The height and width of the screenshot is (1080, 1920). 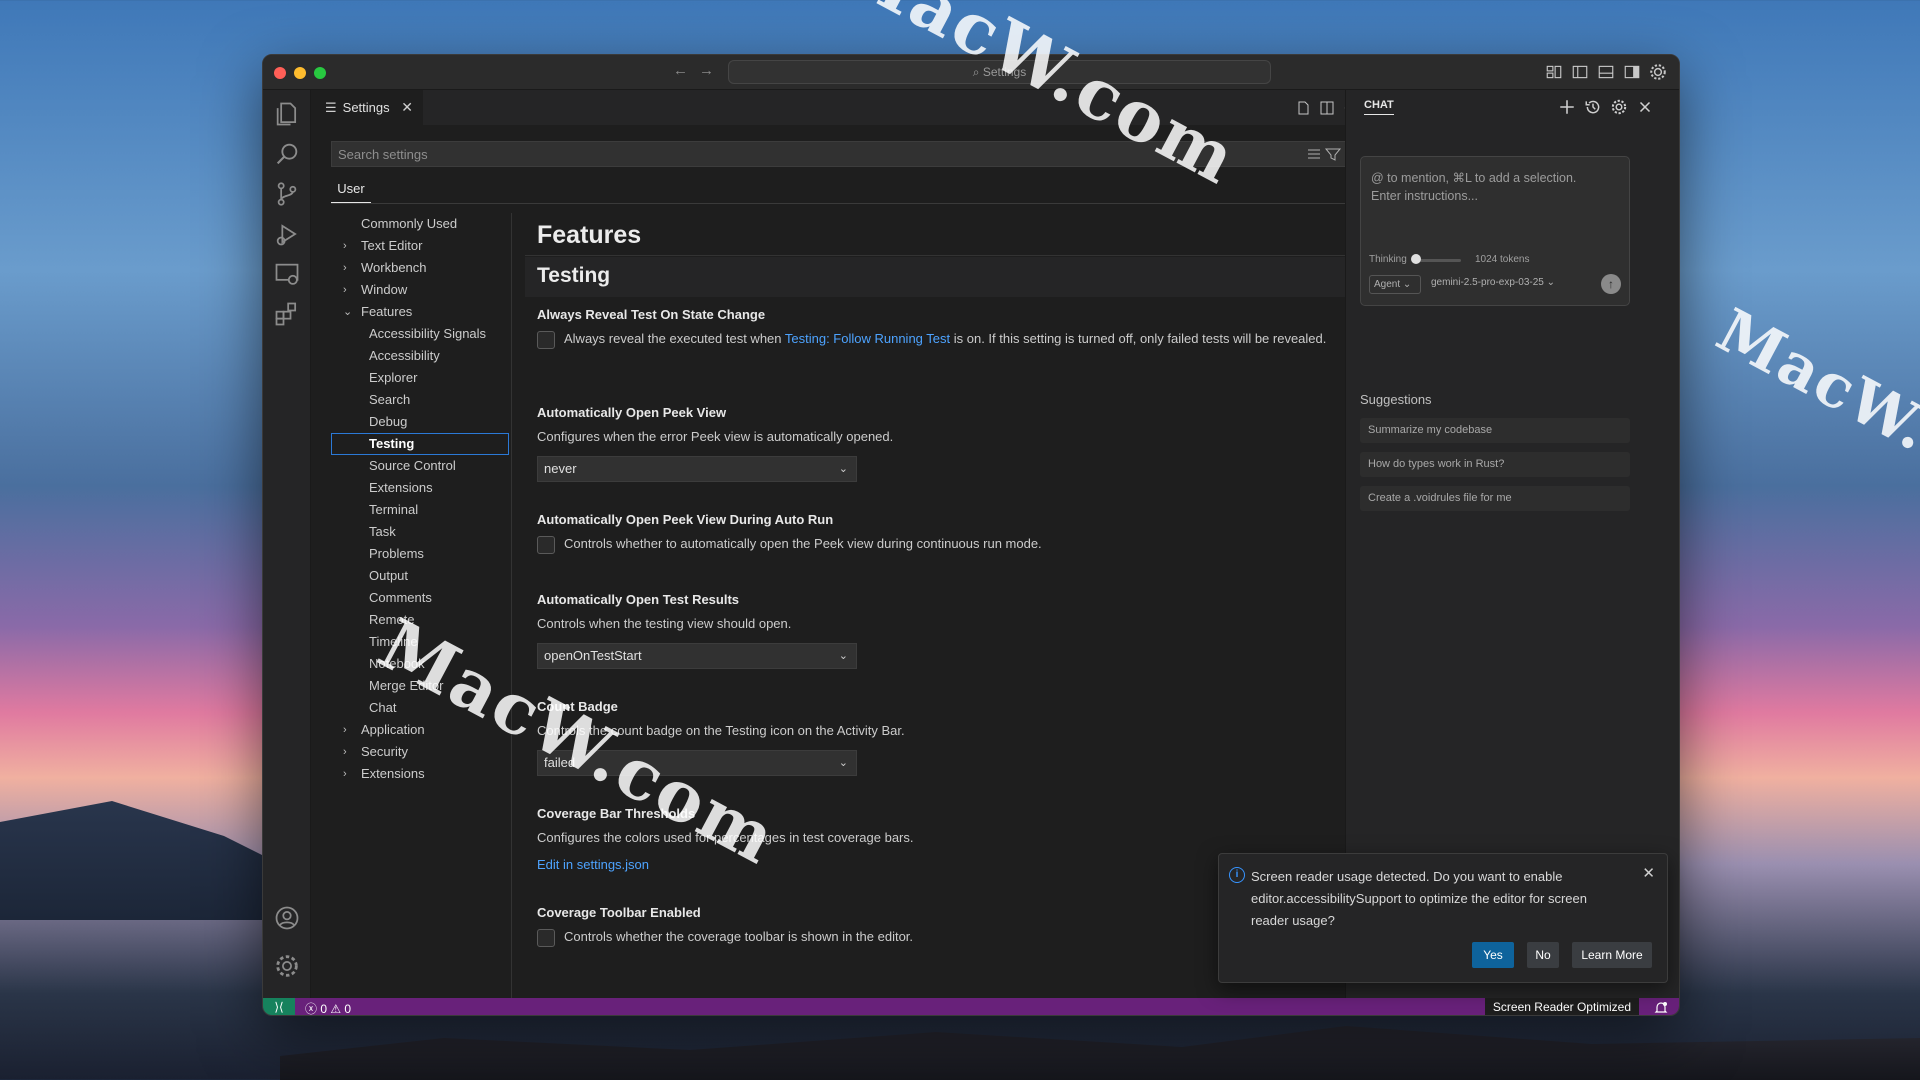 I want to click on search-settings-input: Search settings, so click(x=841, y=154).